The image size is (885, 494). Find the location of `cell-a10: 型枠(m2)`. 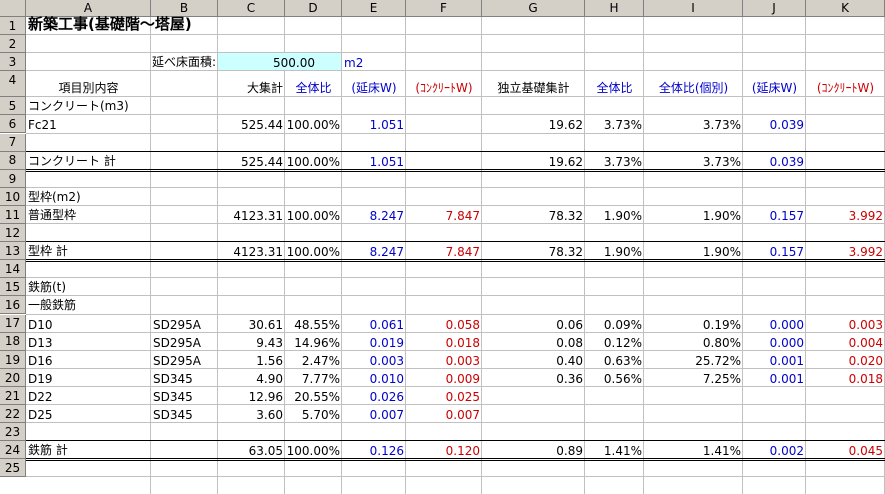

cell-a10: 型枠(m2) is located at coordinates (88, 197).